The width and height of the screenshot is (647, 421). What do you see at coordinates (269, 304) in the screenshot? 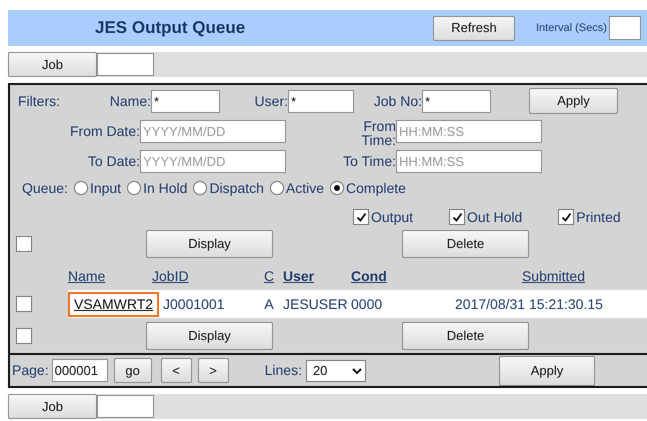
I see `job-class-cell-text: A` at bounding box center [269, 304].